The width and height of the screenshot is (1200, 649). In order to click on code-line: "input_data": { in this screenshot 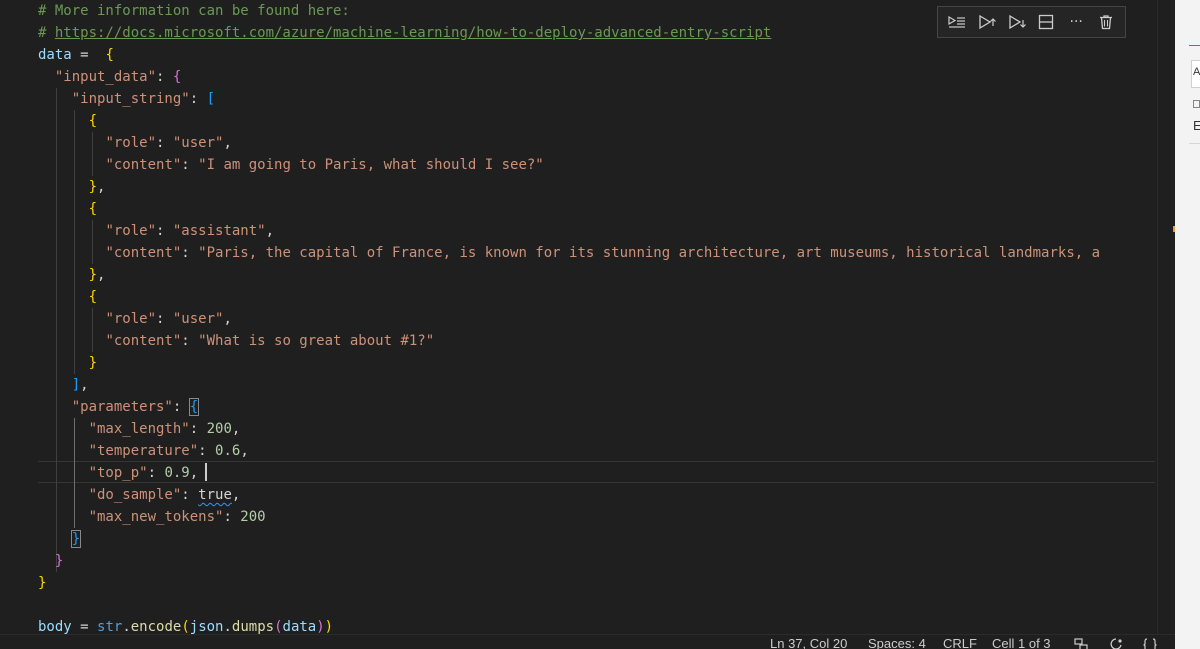, I will do `click(118, 77)`.